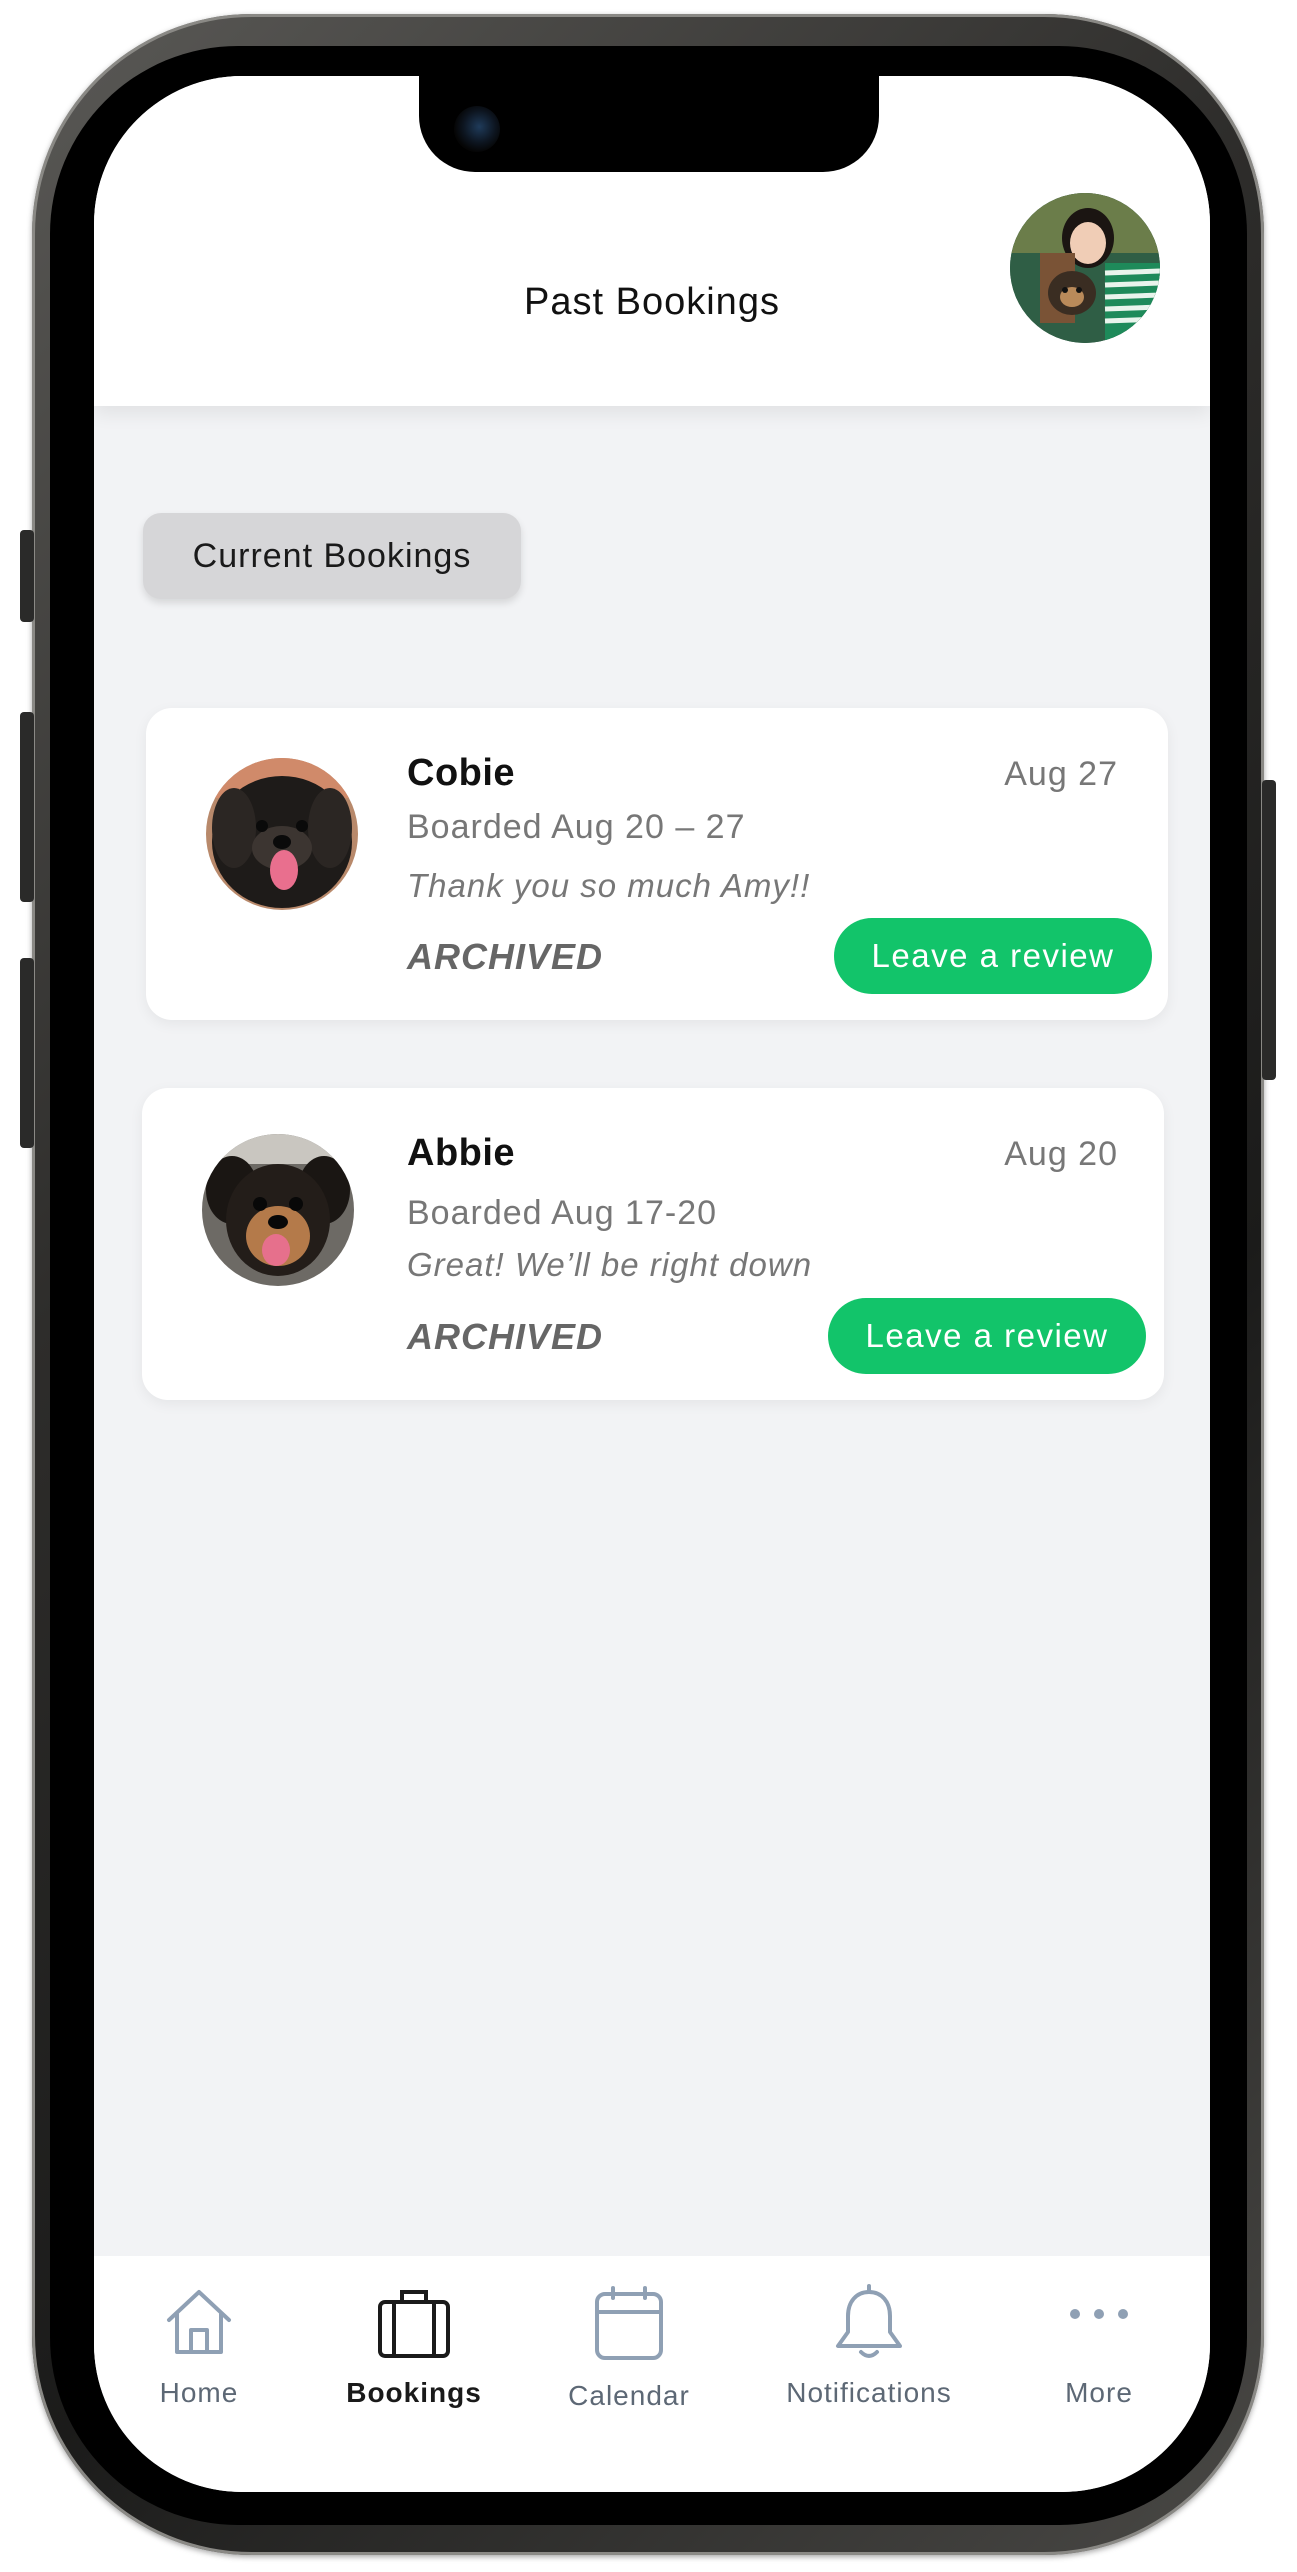  What do you see at coordinates (629, 2323) in the screenshot?
I see `calendar-icon` at bounding box center [629, 2323].